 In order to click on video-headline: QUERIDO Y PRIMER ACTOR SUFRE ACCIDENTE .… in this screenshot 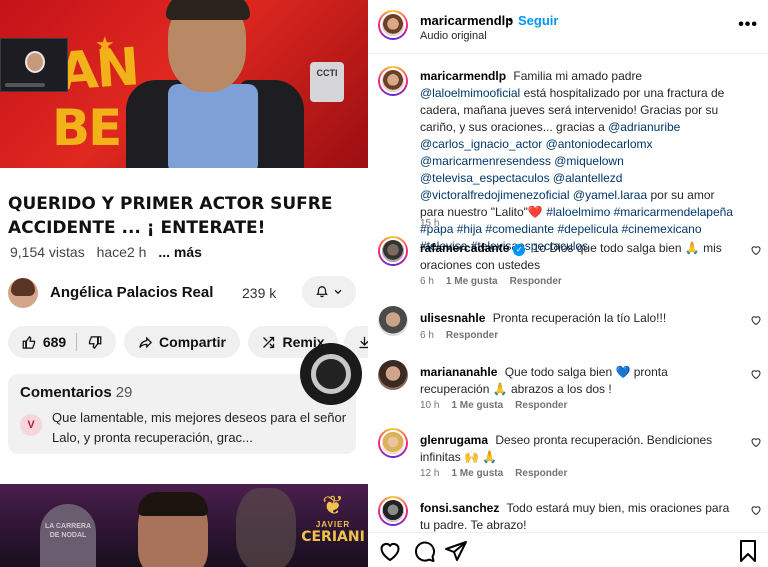, I will do `click(170, 216)`.